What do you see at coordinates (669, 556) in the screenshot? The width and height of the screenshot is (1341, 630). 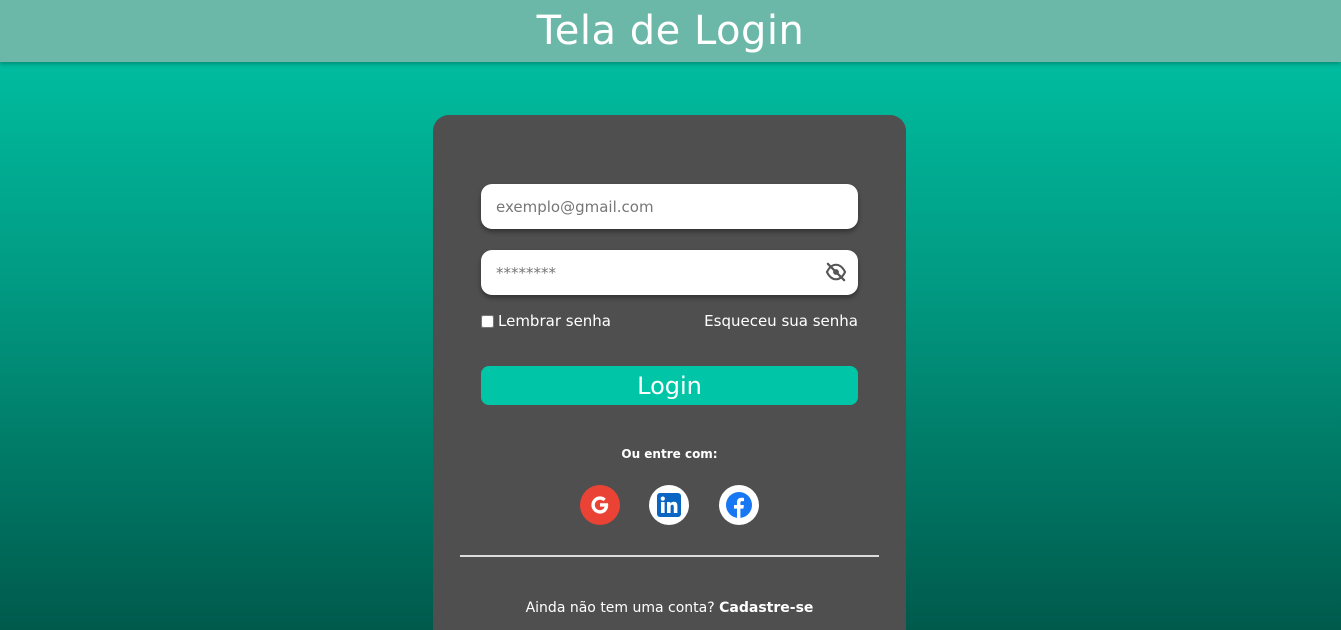 I see `divider` at bounding box center [669, 556].